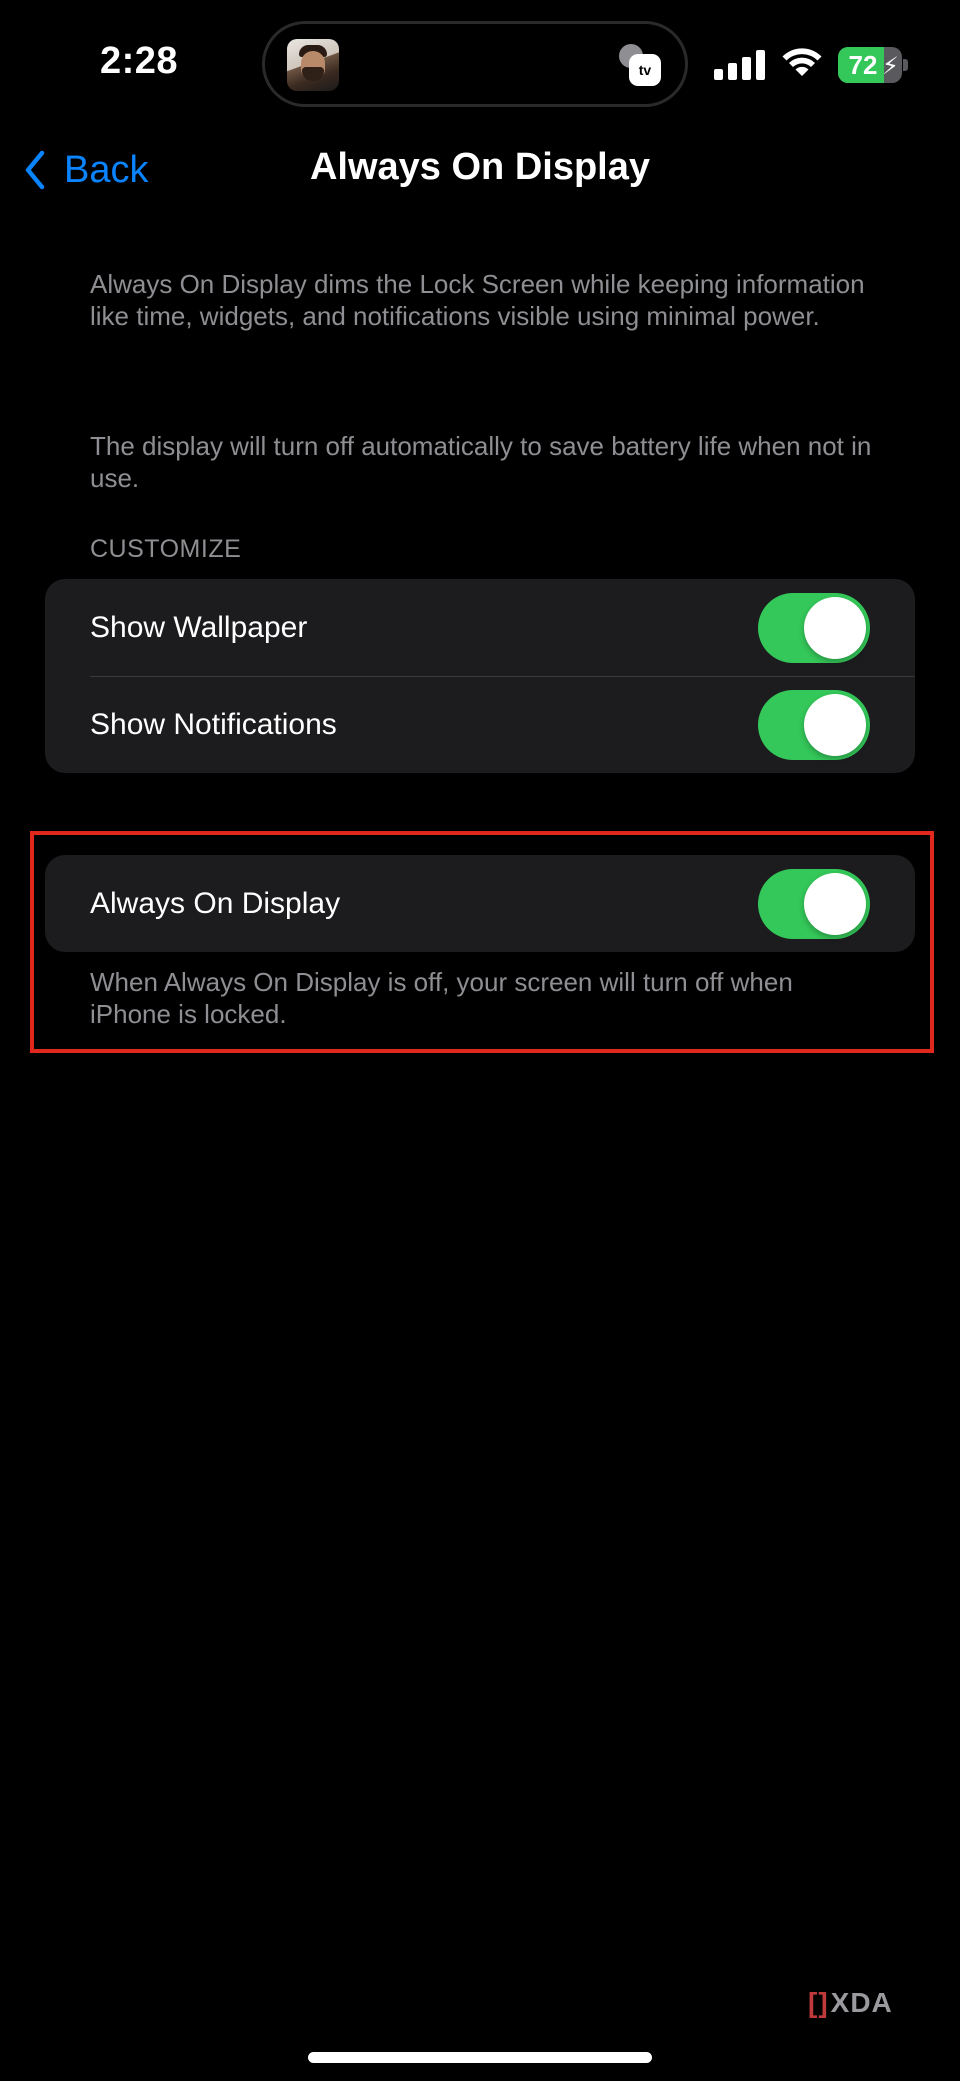  I want to click on battery-percent: 72, so click(863, 65).